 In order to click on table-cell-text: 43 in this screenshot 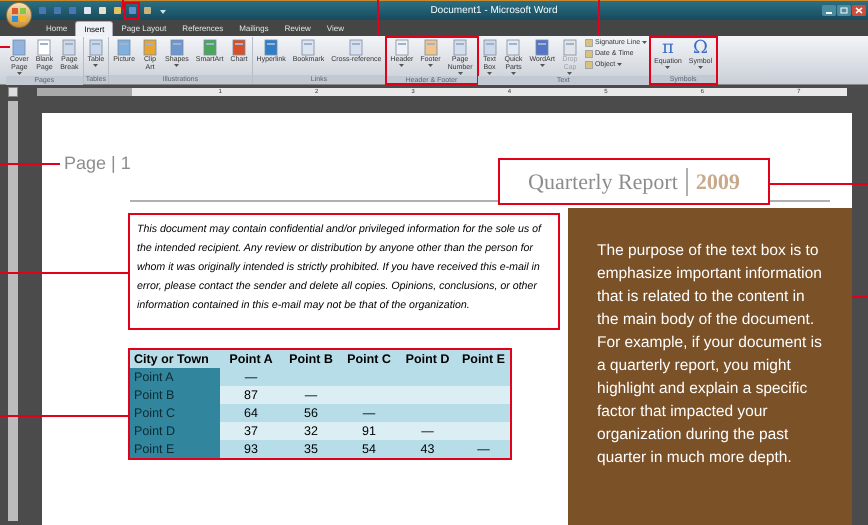, I will do `click(428, 449)`.